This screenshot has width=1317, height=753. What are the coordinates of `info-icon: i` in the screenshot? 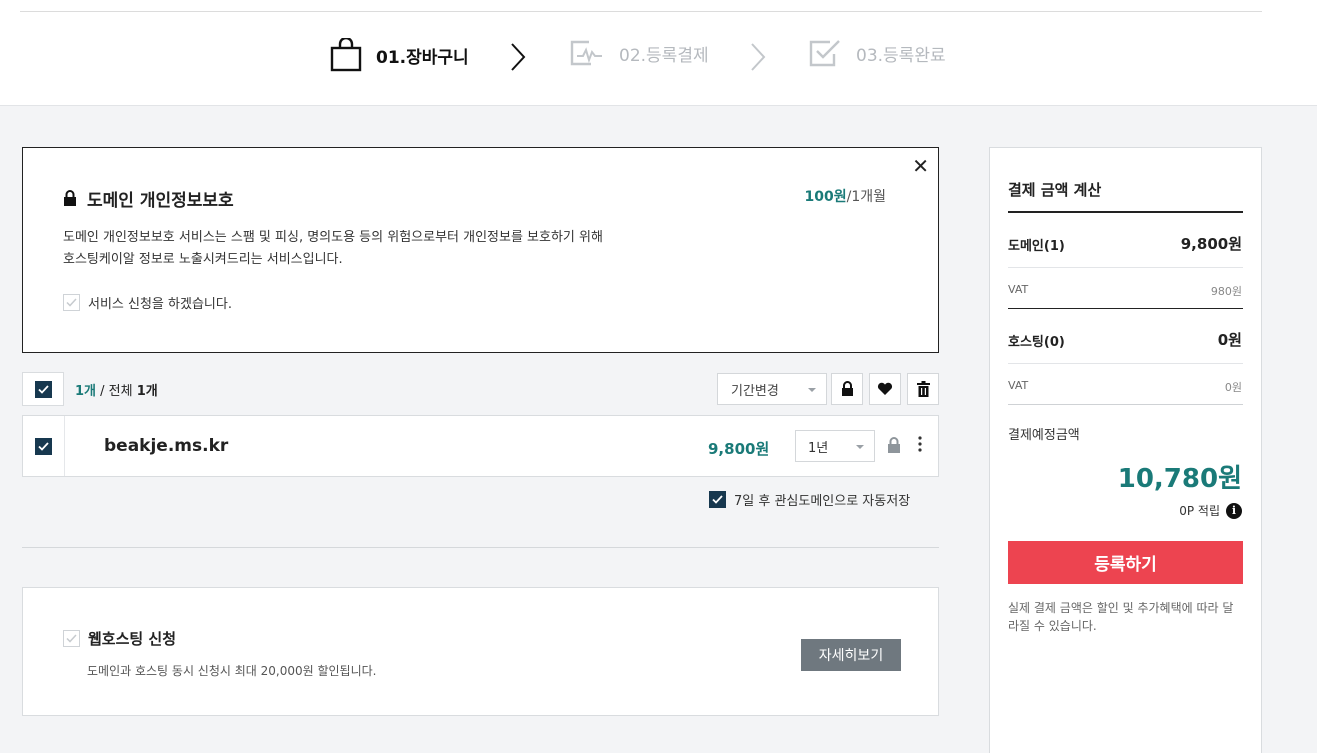 It's located at (1234, 510).